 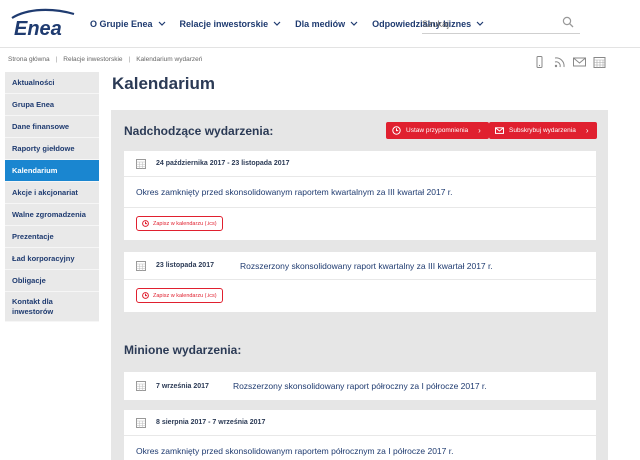 I want to click on sidebar-item-label: Dane finansowe, so click(x=41, y=126).